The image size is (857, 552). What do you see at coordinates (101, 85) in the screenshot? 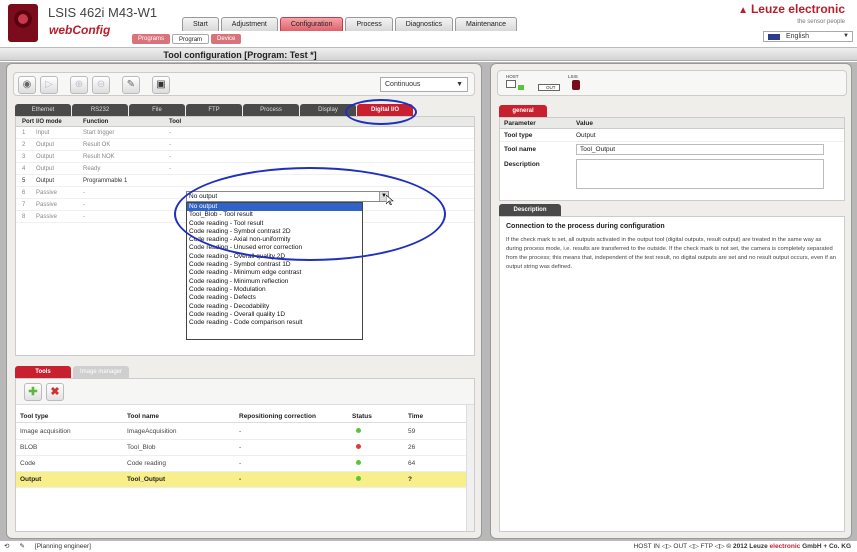
I see `zoom-out-icon: ⊖` at bounding box center [101, 85].